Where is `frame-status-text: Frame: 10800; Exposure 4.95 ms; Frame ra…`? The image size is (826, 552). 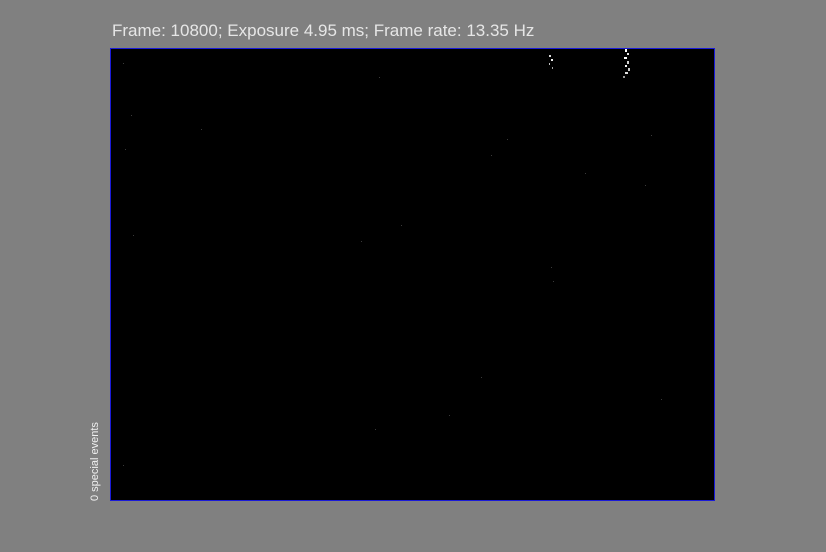 frame-status-text: Frame: 10800; Exposure 4.95 ms; Frame ra… is located at coordinates (323, 30).